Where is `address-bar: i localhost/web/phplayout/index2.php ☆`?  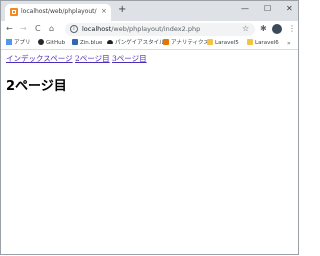
address-bar: i localhost/web/phplayout/index2.php ☆ is located at coordinates (160, 29).